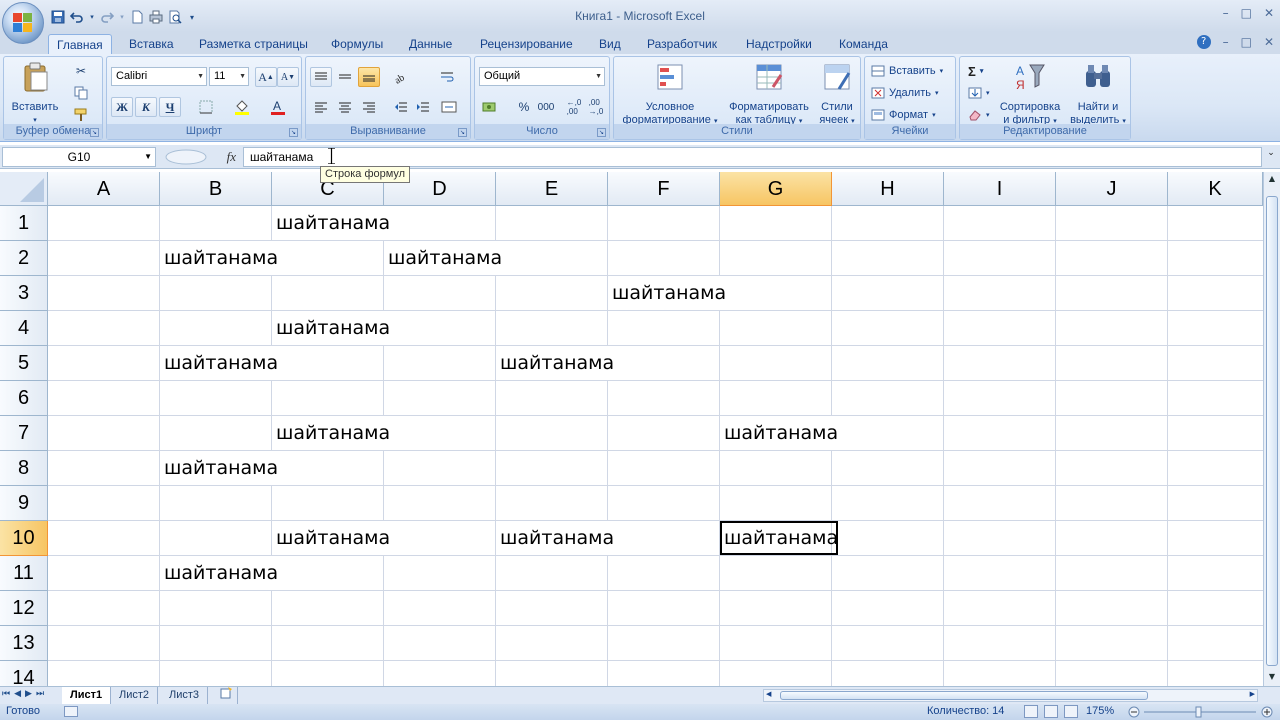 This screenshot has width=1280, height=720. What do you see at coordinates (1272, 180) in the screenshot?
I see `scroll-up-icon: ▲` at bounding box center [1272, 180].